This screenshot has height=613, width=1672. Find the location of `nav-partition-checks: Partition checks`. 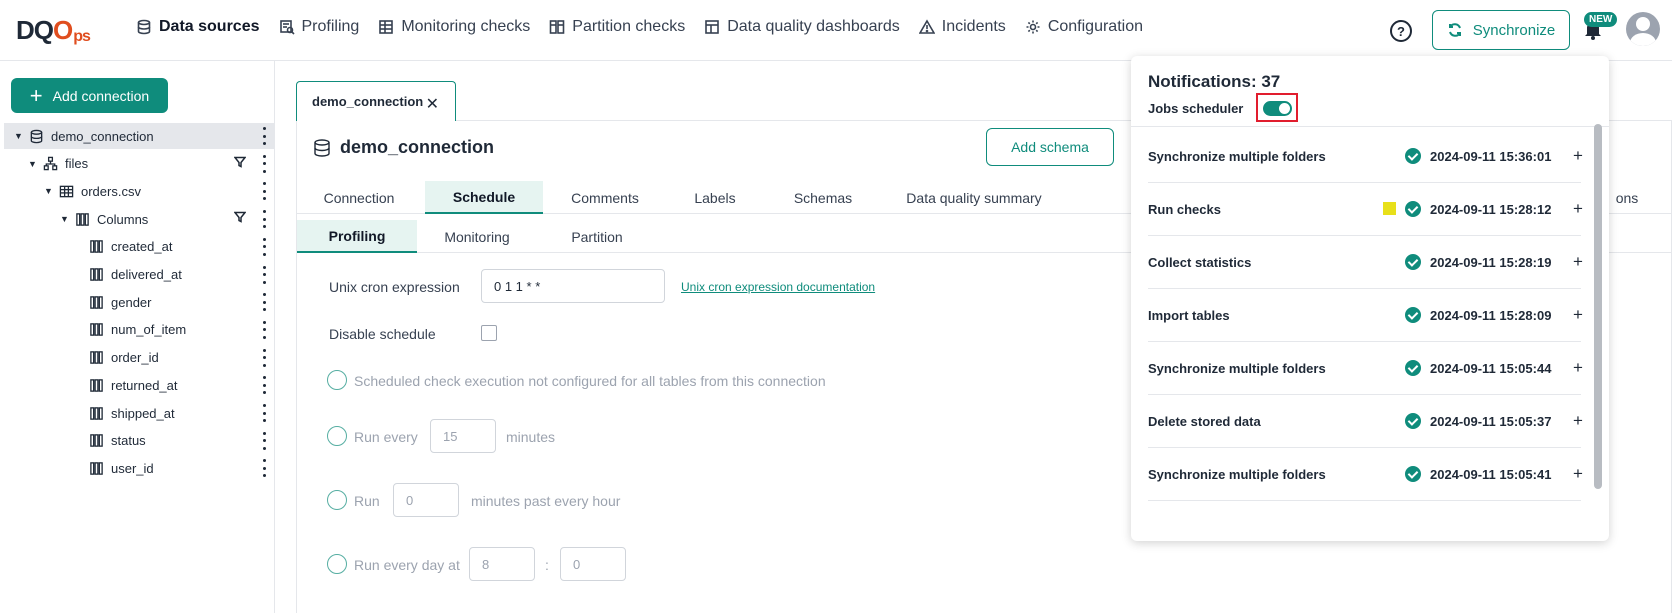

nav-partition-checks: Partition checks is located at coordinates (617, 27).